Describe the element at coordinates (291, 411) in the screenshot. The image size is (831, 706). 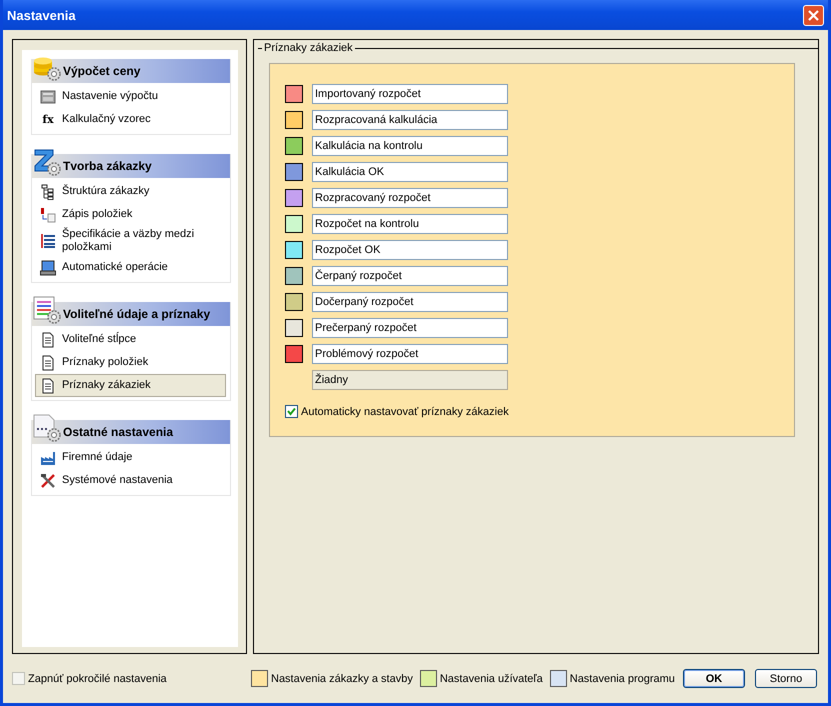
I see `checkmark-icon` at that location.